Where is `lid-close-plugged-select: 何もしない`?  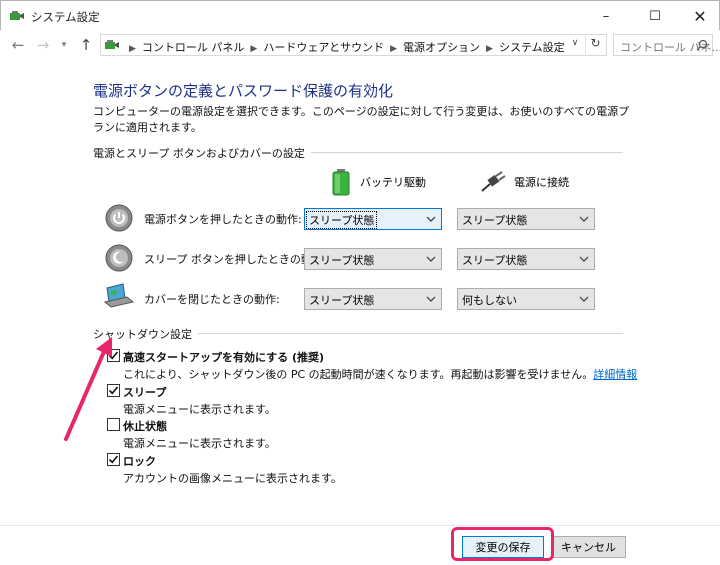
lid-close-plugged-select: 何もしない is located at coordinates (526, 299).